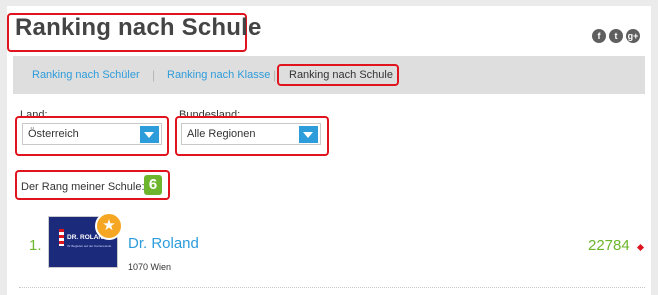  I want to click on google-plus-icon: g+, so click(633, 36).